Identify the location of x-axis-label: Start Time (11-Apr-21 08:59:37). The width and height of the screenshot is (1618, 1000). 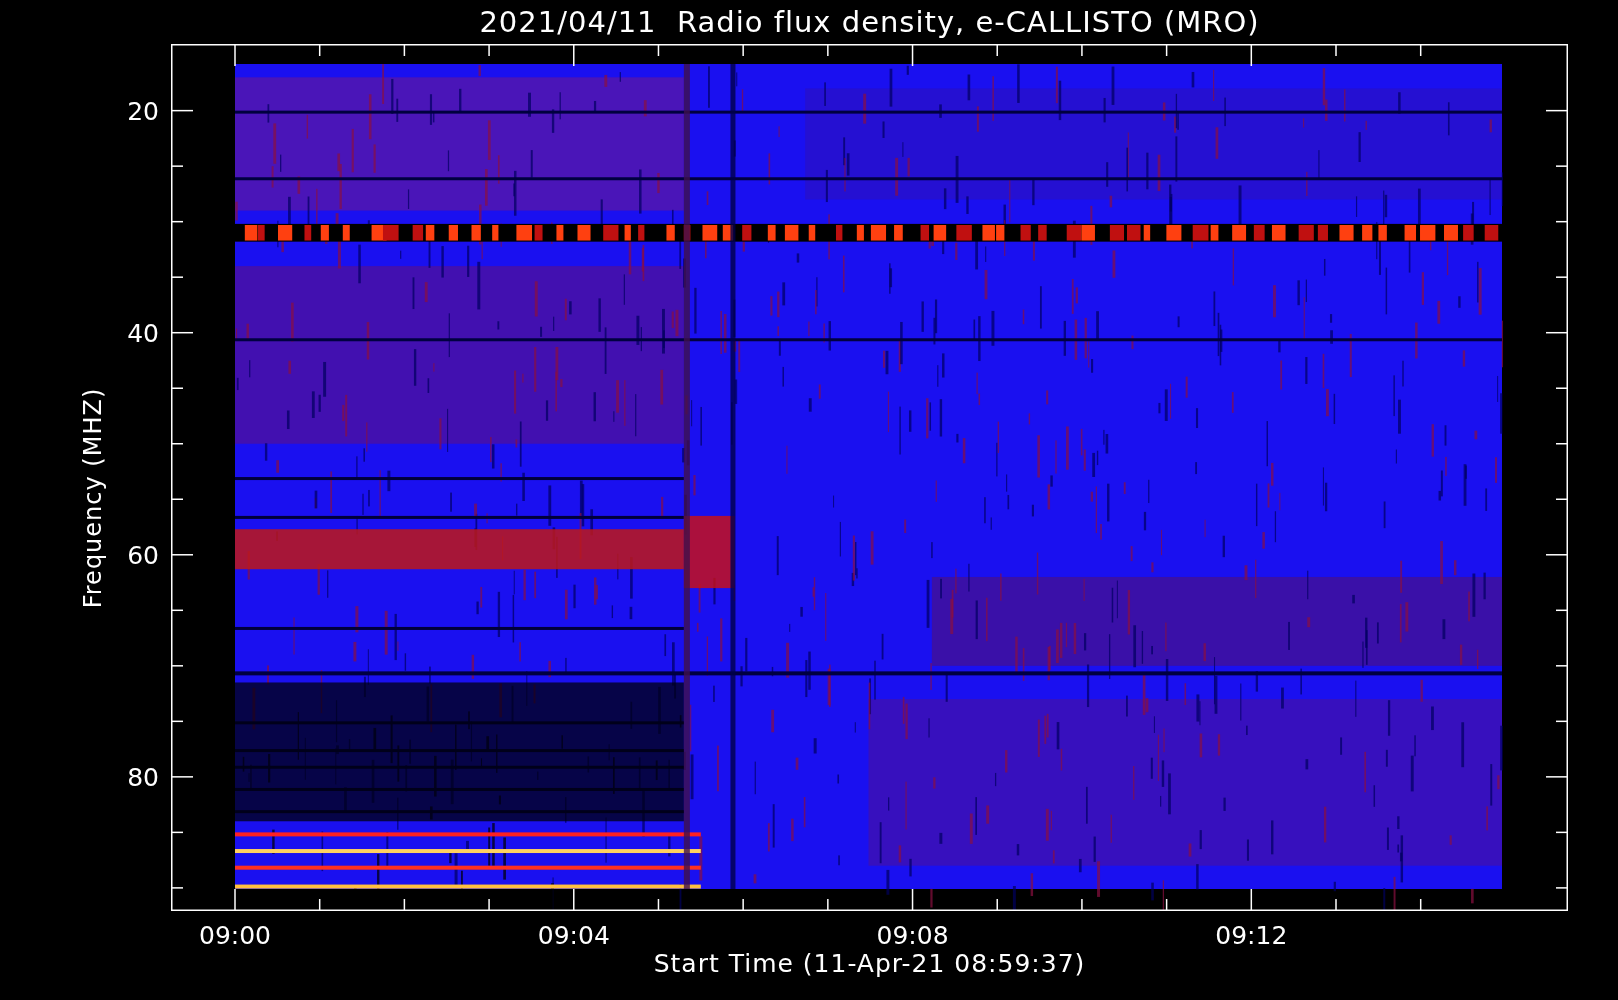
(869, 963).